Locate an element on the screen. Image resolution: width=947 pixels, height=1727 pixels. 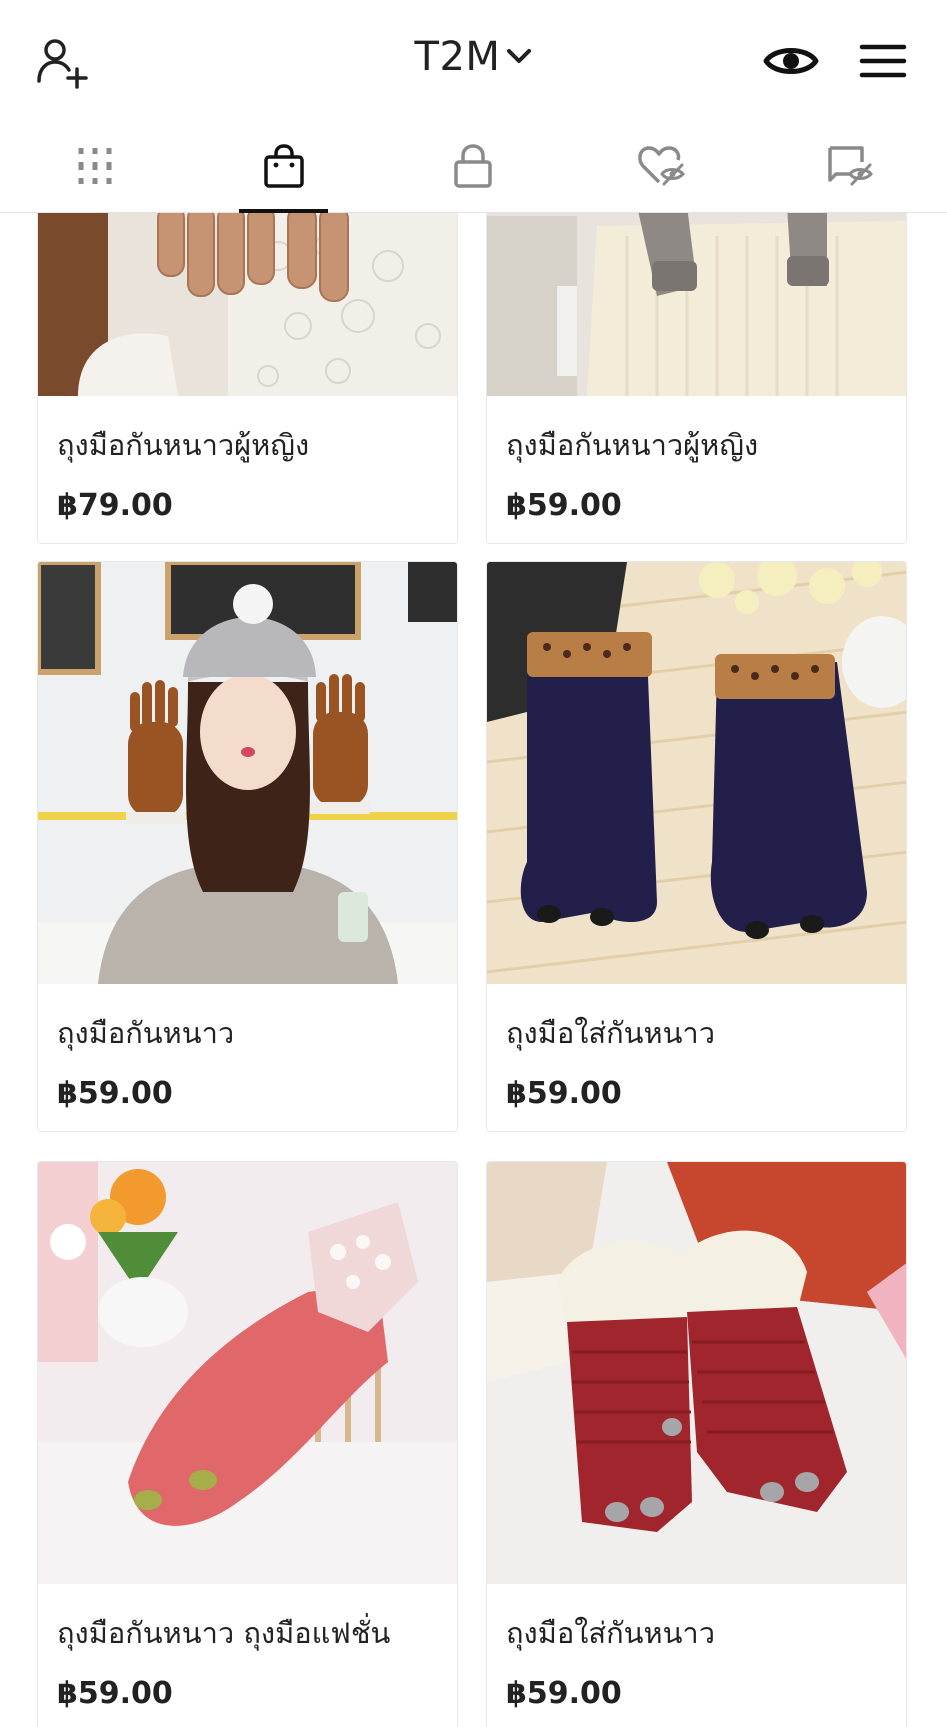
hamburger-menu-icon is located at coordinates (883, 61).